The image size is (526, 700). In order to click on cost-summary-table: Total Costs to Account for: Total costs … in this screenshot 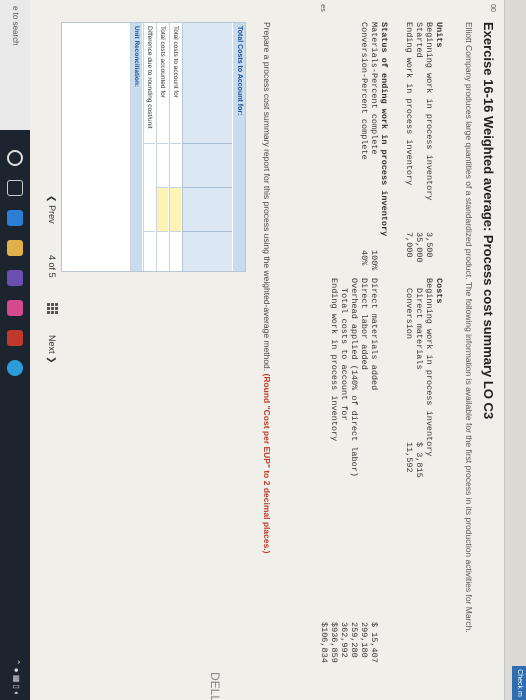, I will do `click(153, 149)`.